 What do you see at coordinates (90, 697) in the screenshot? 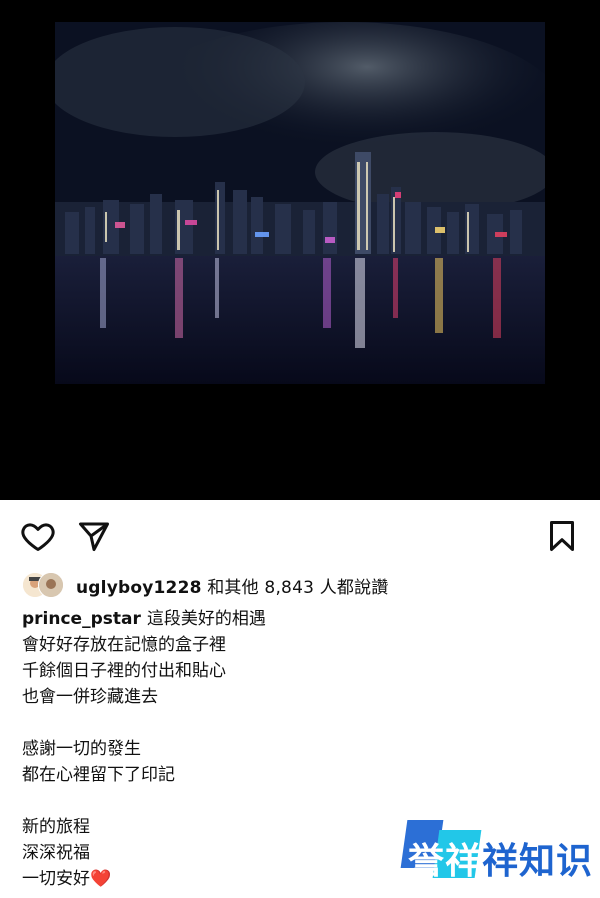
I see `caption-line: 也會一併珍藏進去` at bounding box center [90, 697].